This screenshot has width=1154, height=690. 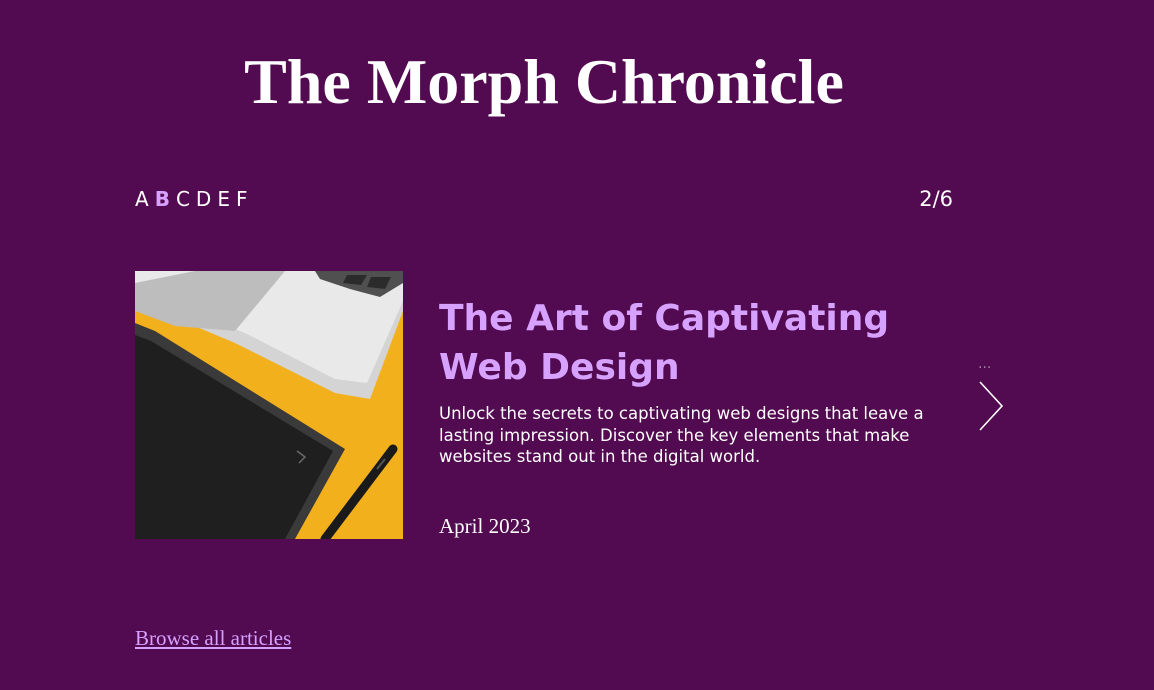 I want to click on article-image, so click(x=269, y=405).